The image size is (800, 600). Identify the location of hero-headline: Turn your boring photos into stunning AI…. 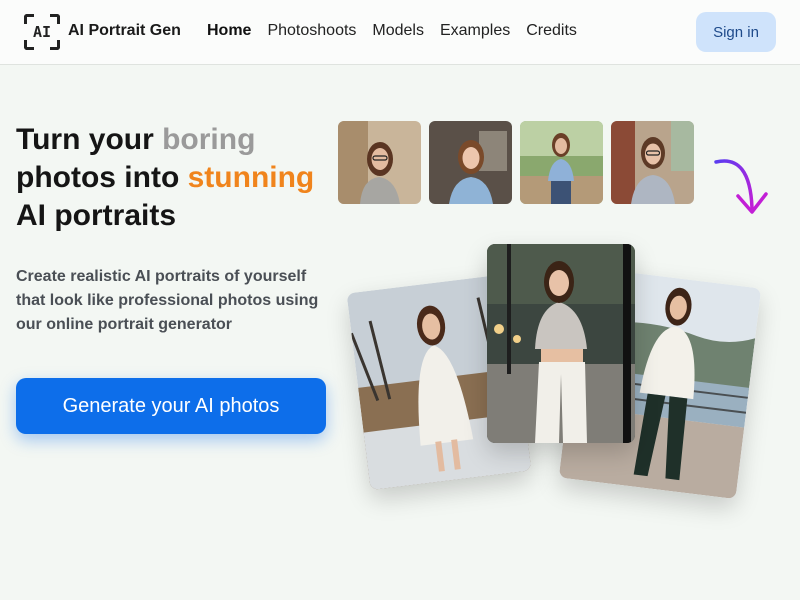
(181, 178).